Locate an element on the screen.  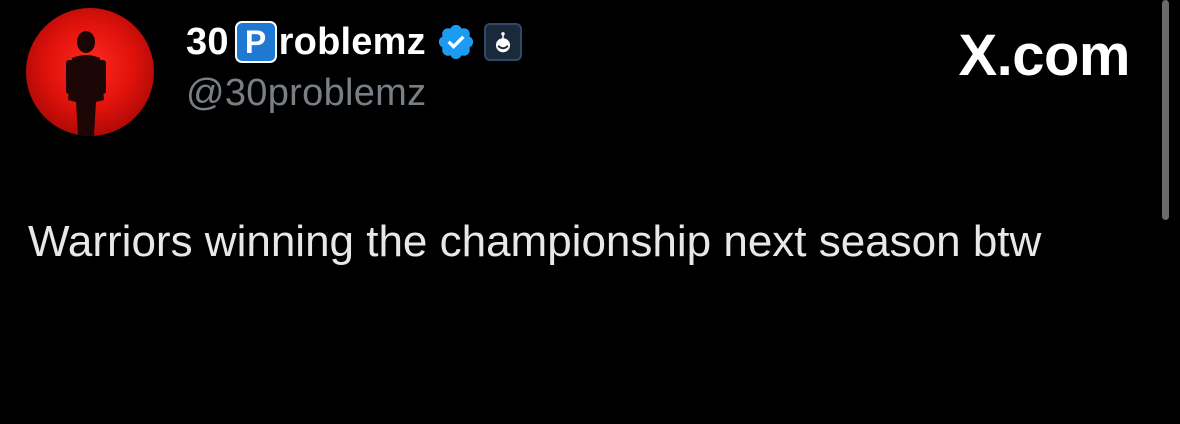
user-handle: @30problemz is located at coordinates (354, 93).